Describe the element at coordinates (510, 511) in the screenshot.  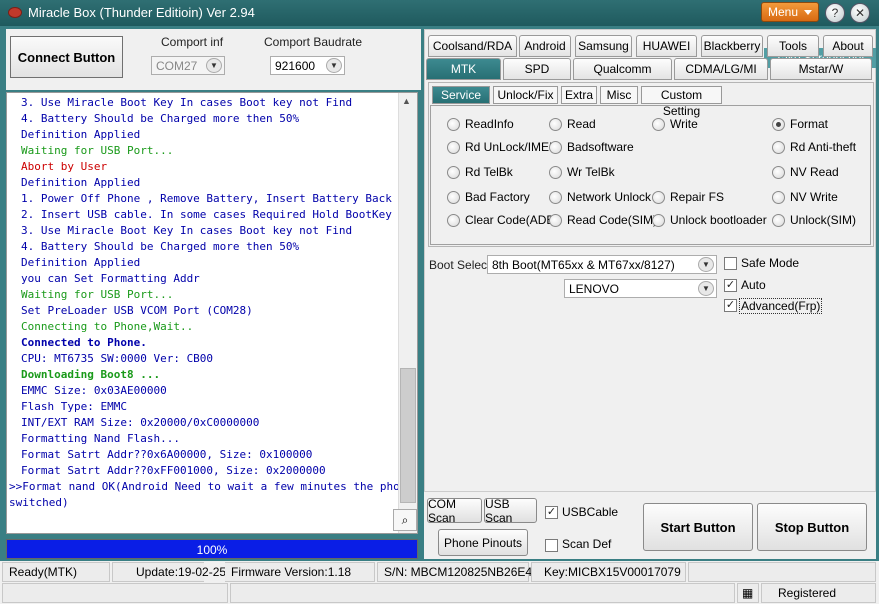
I see `usb-scan-button: USB Scan` at that location.